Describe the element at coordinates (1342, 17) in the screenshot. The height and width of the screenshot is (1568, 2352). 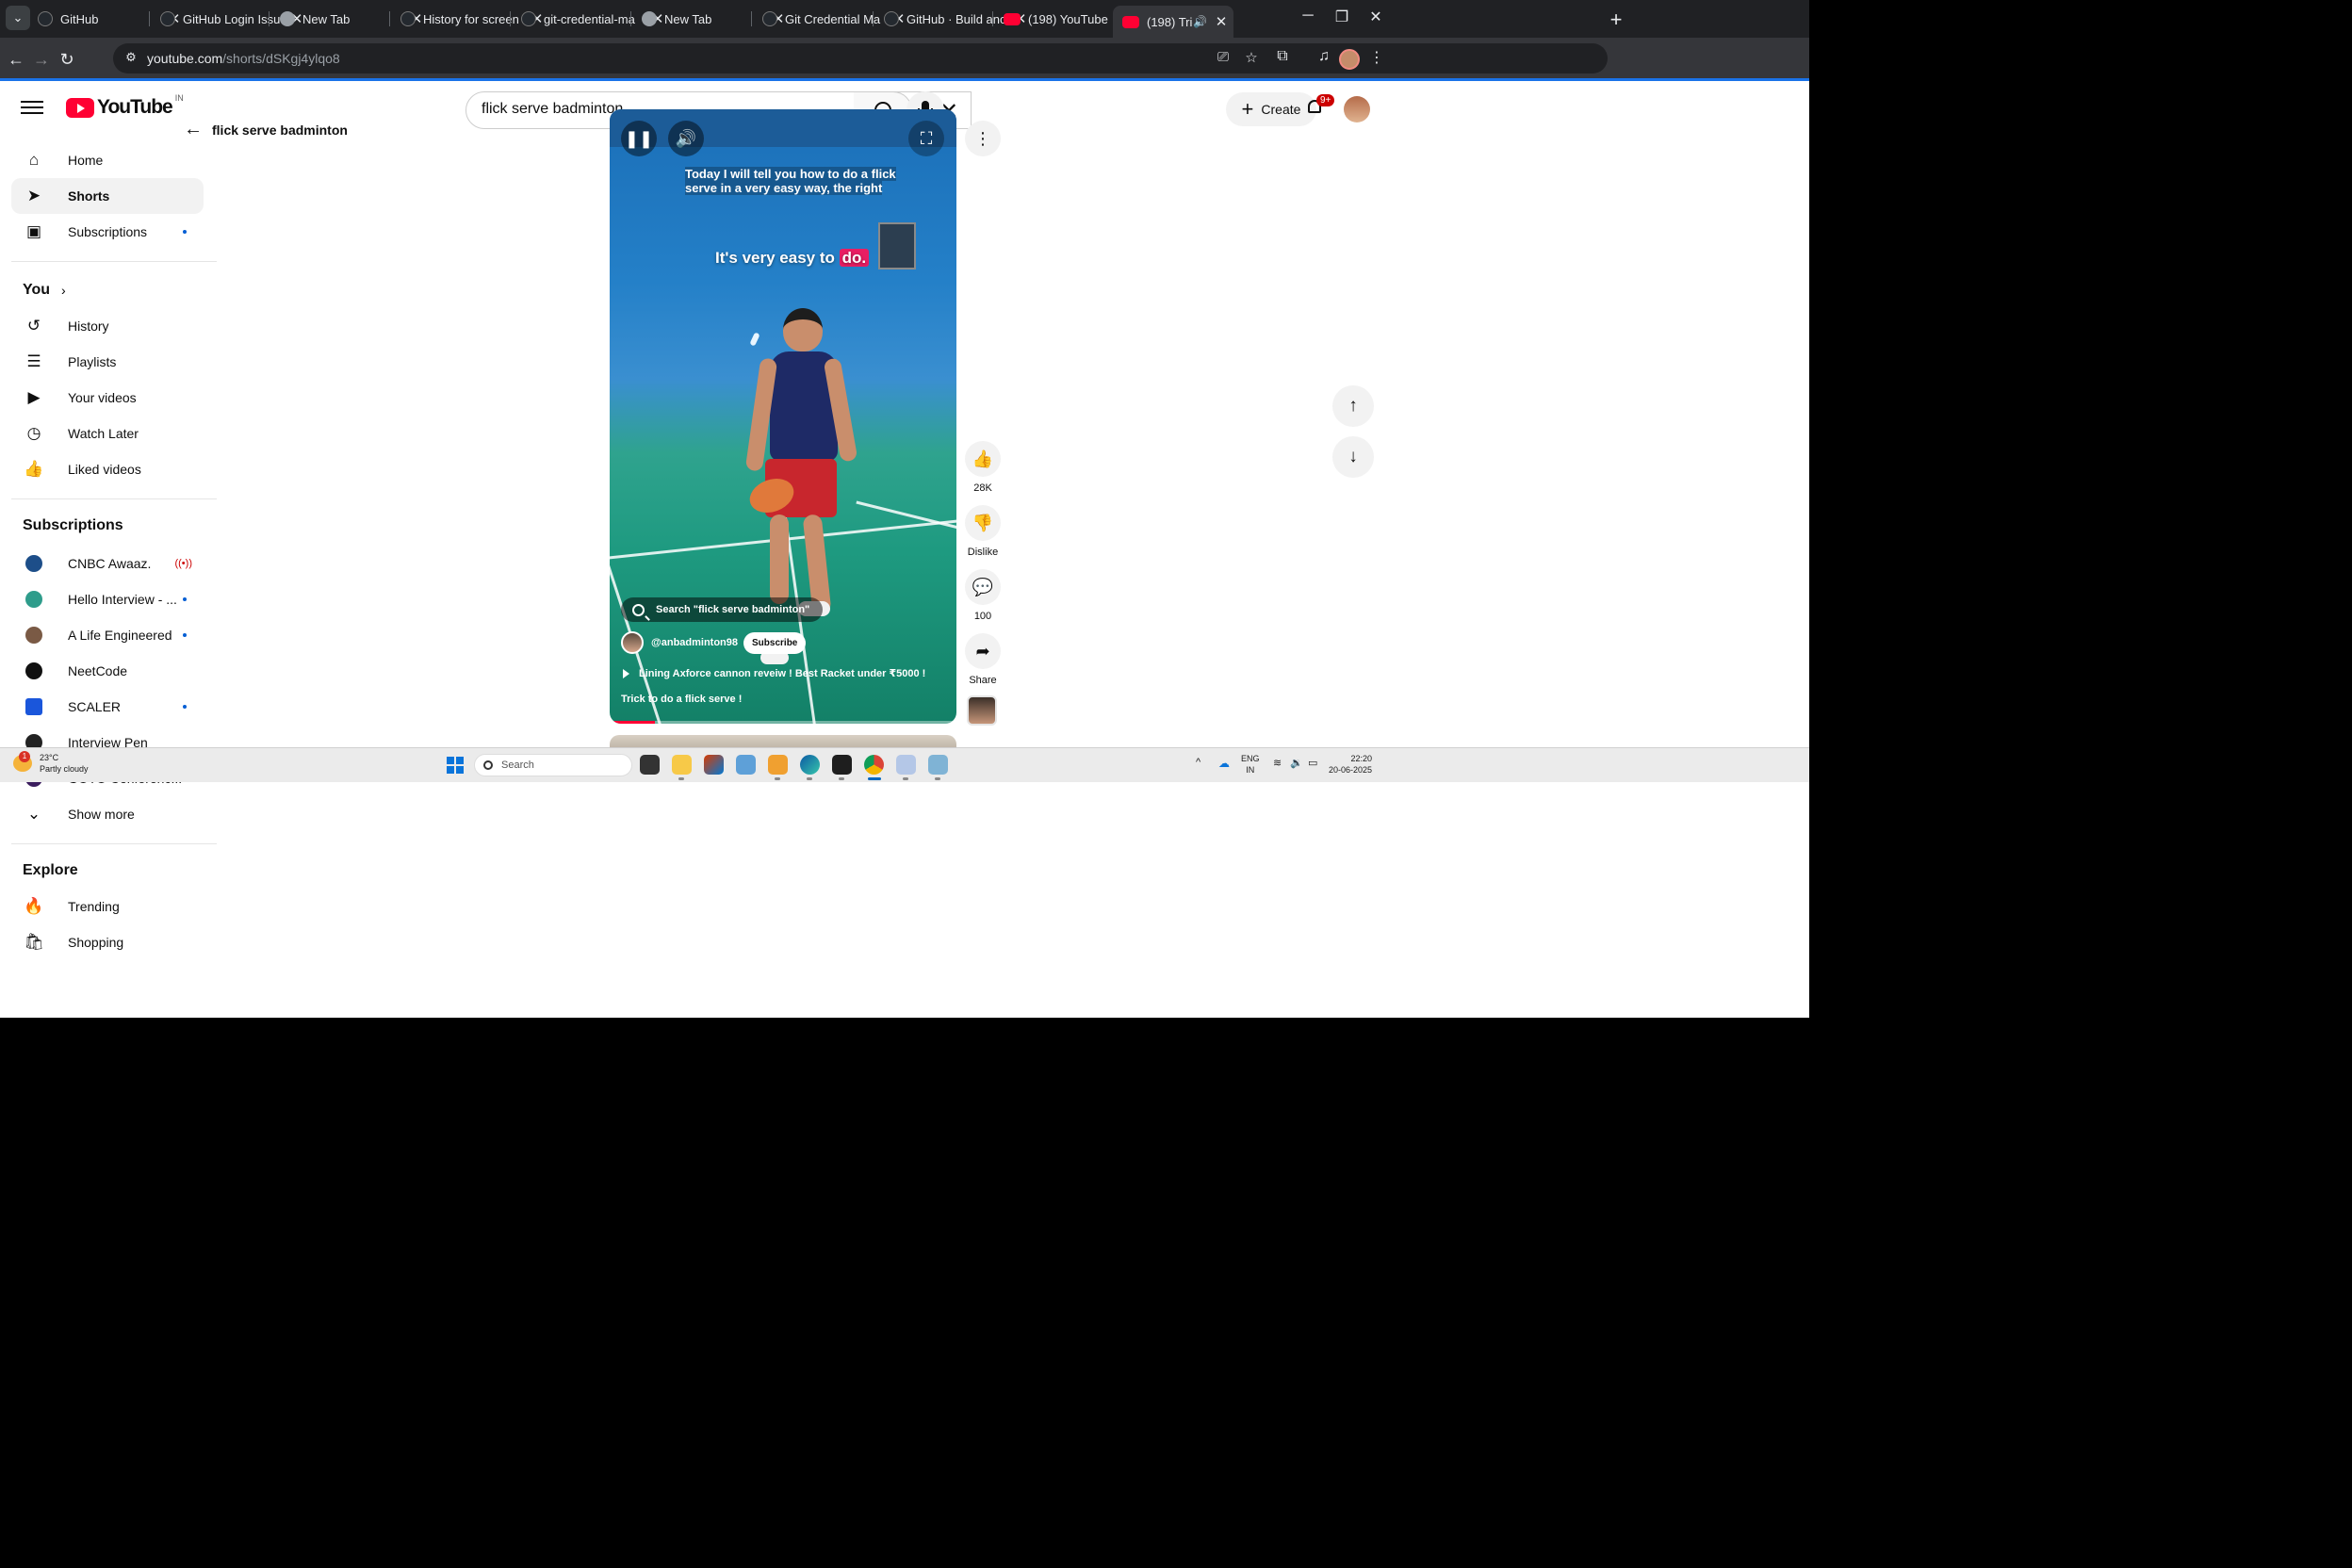
I see `restore-button: ❐` at that location.